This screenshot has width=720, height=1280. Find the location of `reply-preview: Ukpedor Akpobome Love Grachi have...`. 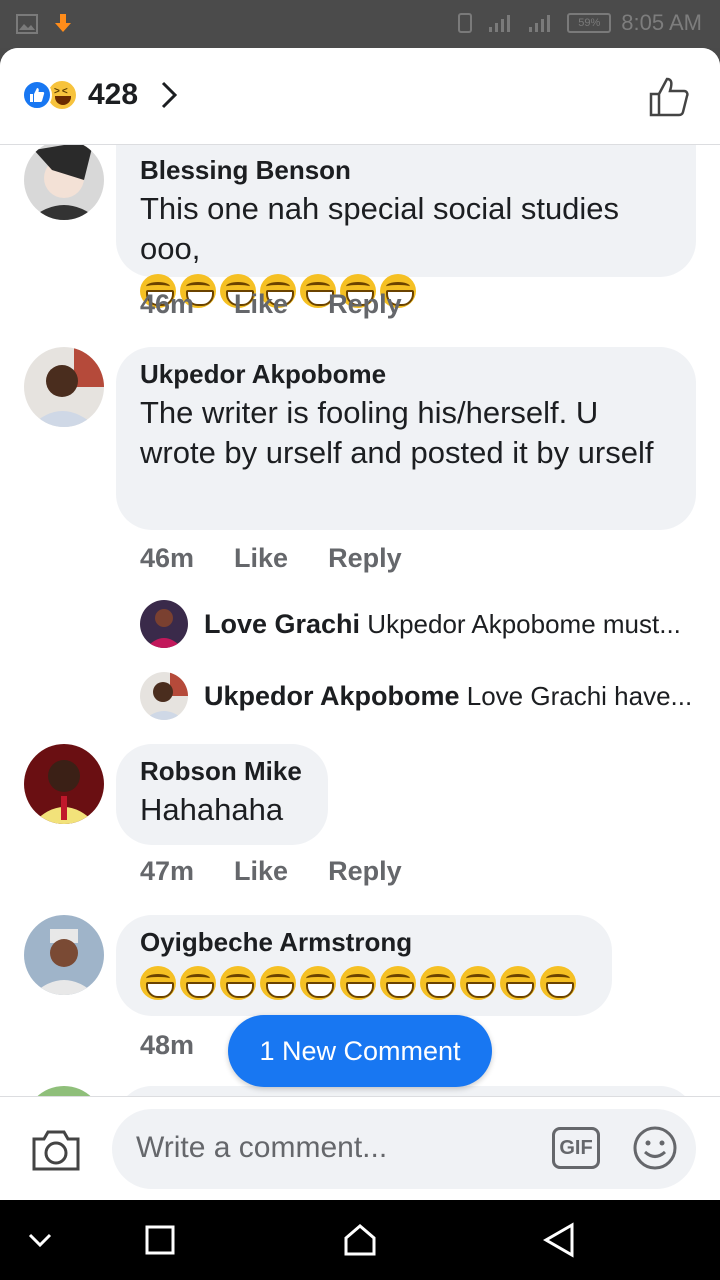

reply-preview: Ukpedor Akpobome Love Grachi have... is located at coordinates (420, 696).